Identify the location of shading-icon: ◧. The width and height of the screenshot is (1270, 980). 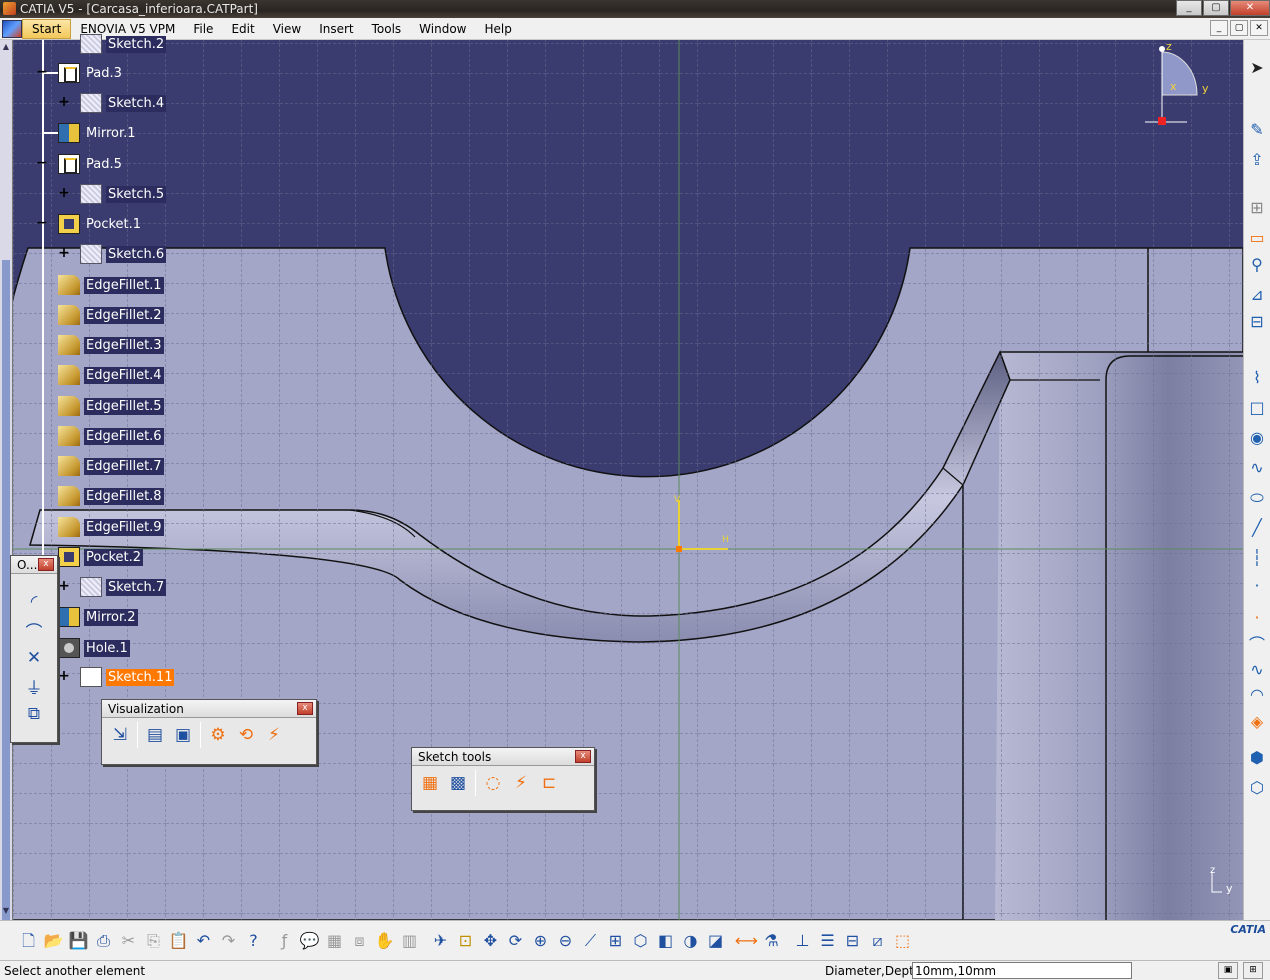
(665, 941).